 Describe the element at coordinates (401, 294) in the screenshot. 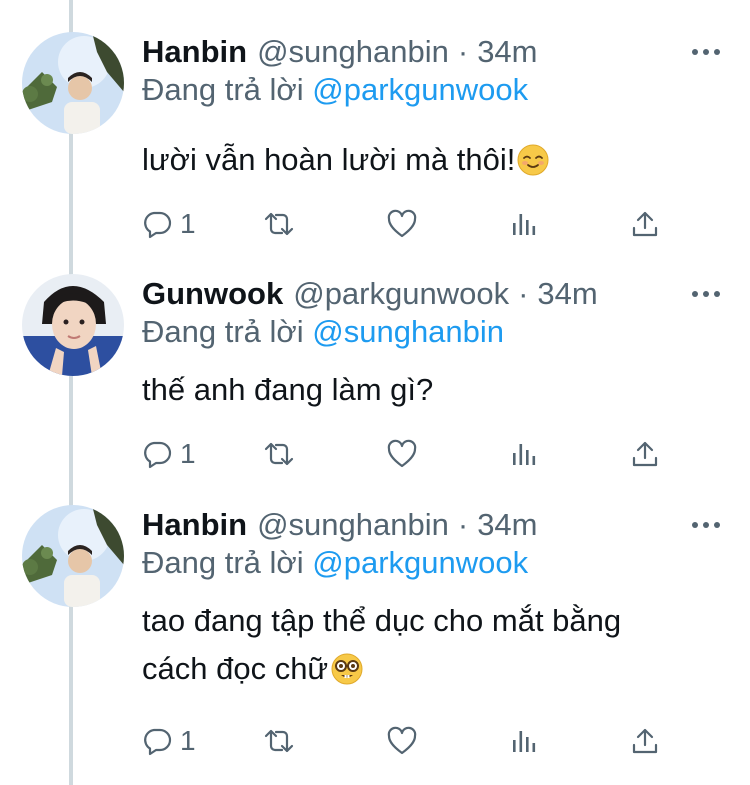

I see `handle: @parkgunwook` at that location.